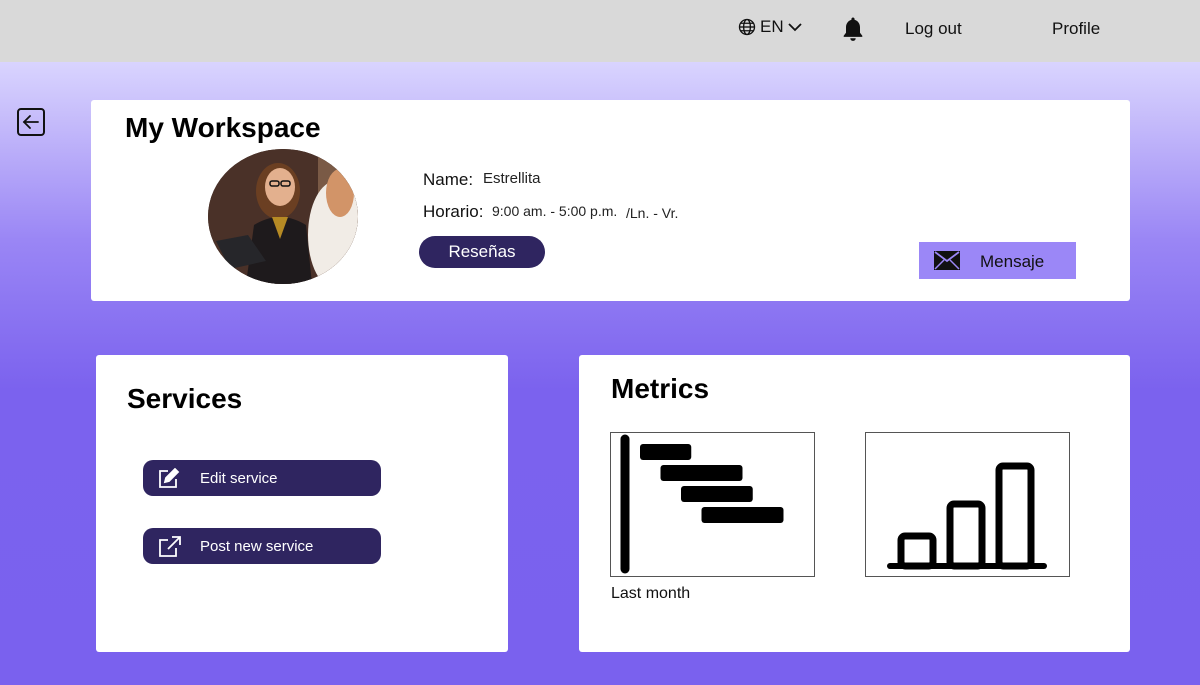  I want to click on external-link-icon, so click(170, 546).